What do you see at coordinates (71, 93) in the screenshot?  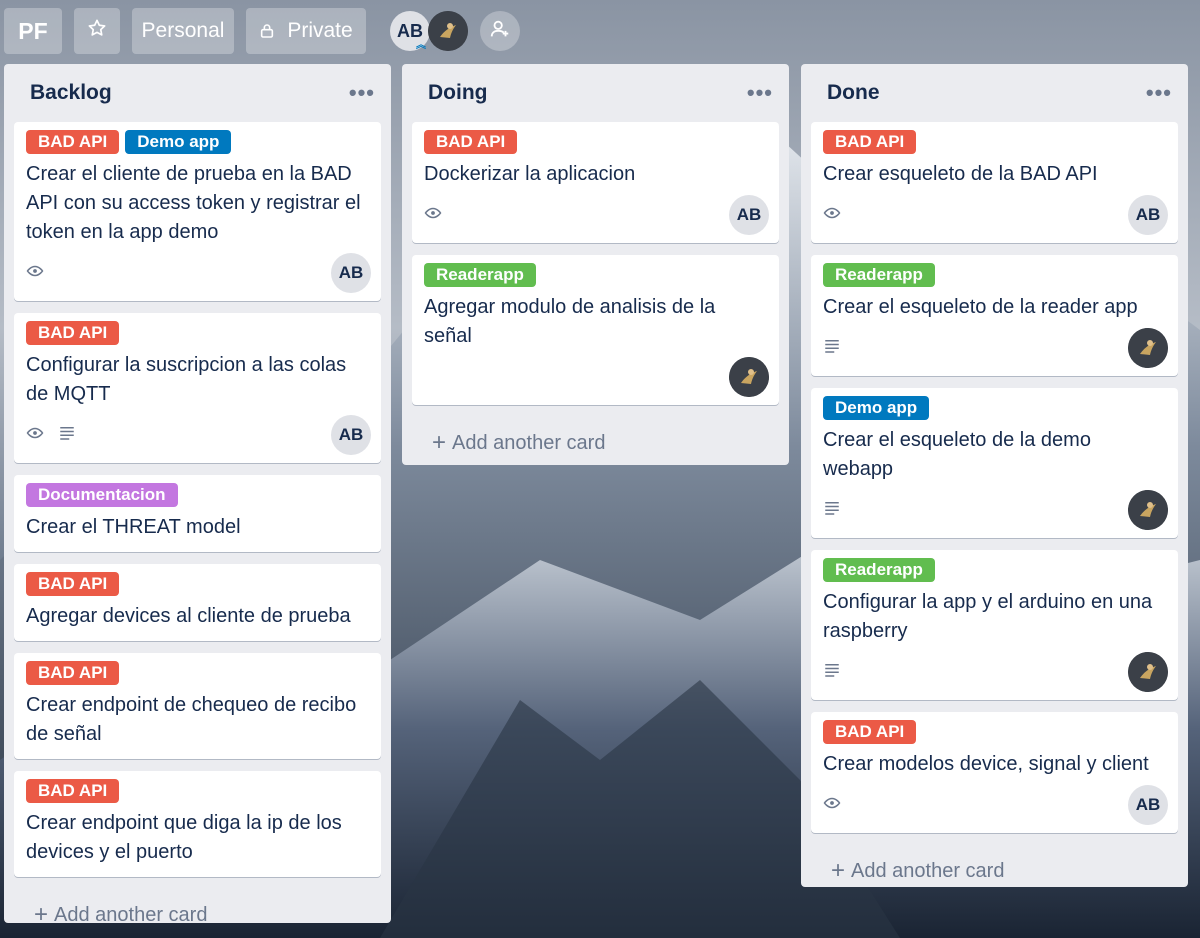 I see `list-title: Backlog` at bounding box center [71, 93].